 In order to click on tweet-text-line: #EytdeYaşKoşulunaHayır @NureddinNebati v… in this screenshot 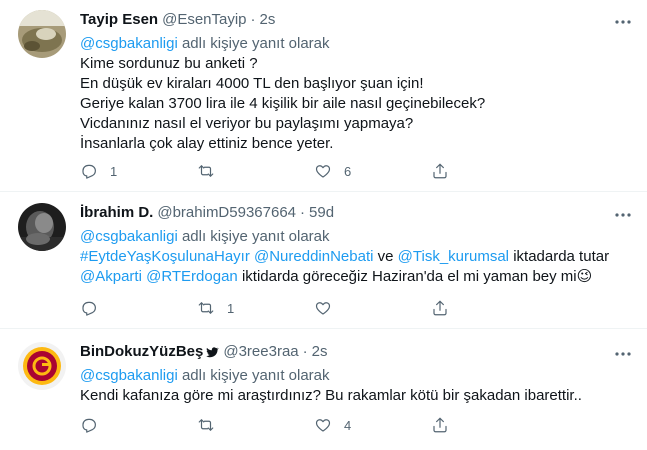, I will do `click(357, 257)`.